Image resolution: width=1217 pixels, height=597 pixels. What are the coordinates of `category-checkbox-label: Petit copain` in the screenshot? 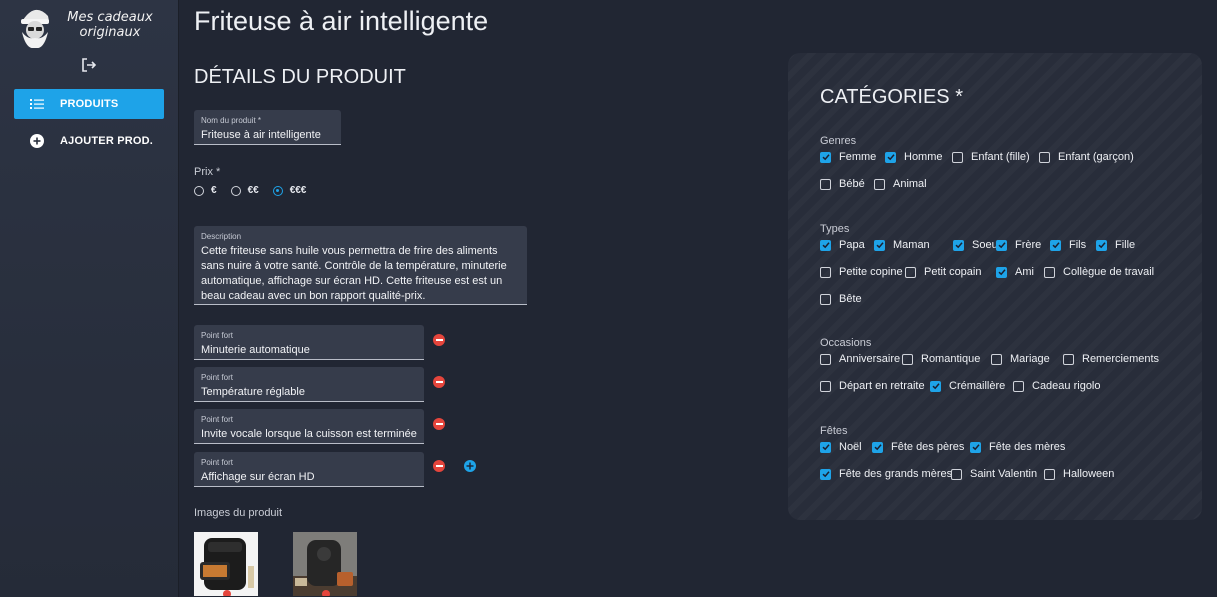 It's located at (953, 272).